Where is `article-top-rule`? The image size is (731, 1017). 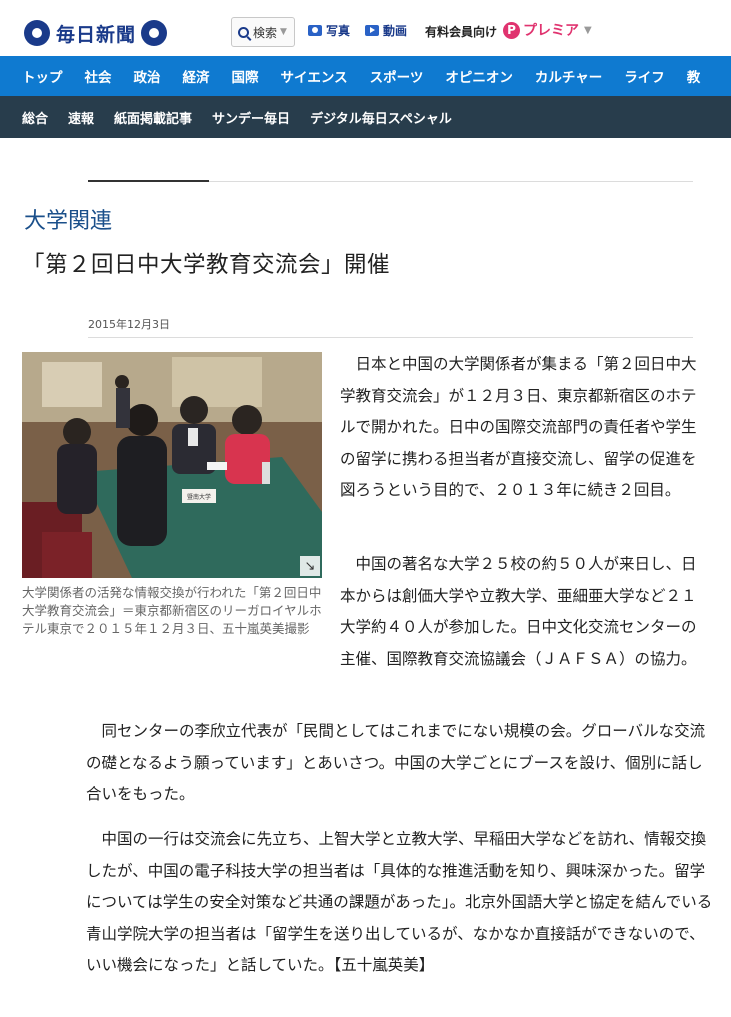
article-top-rule is located at coordinates (390, 181).